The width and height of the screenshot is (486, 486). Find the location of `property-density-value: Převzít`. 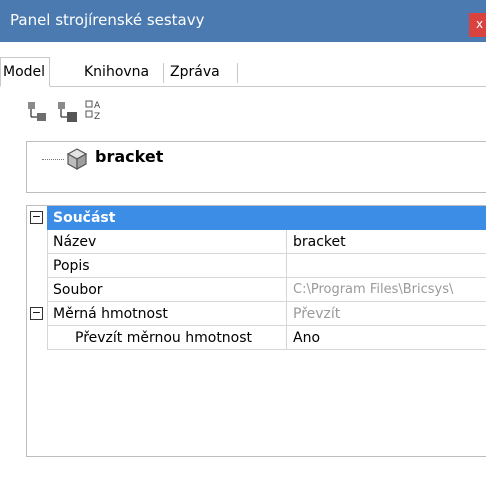

property-density-value: Převzít is located at coordinates (386, 314).